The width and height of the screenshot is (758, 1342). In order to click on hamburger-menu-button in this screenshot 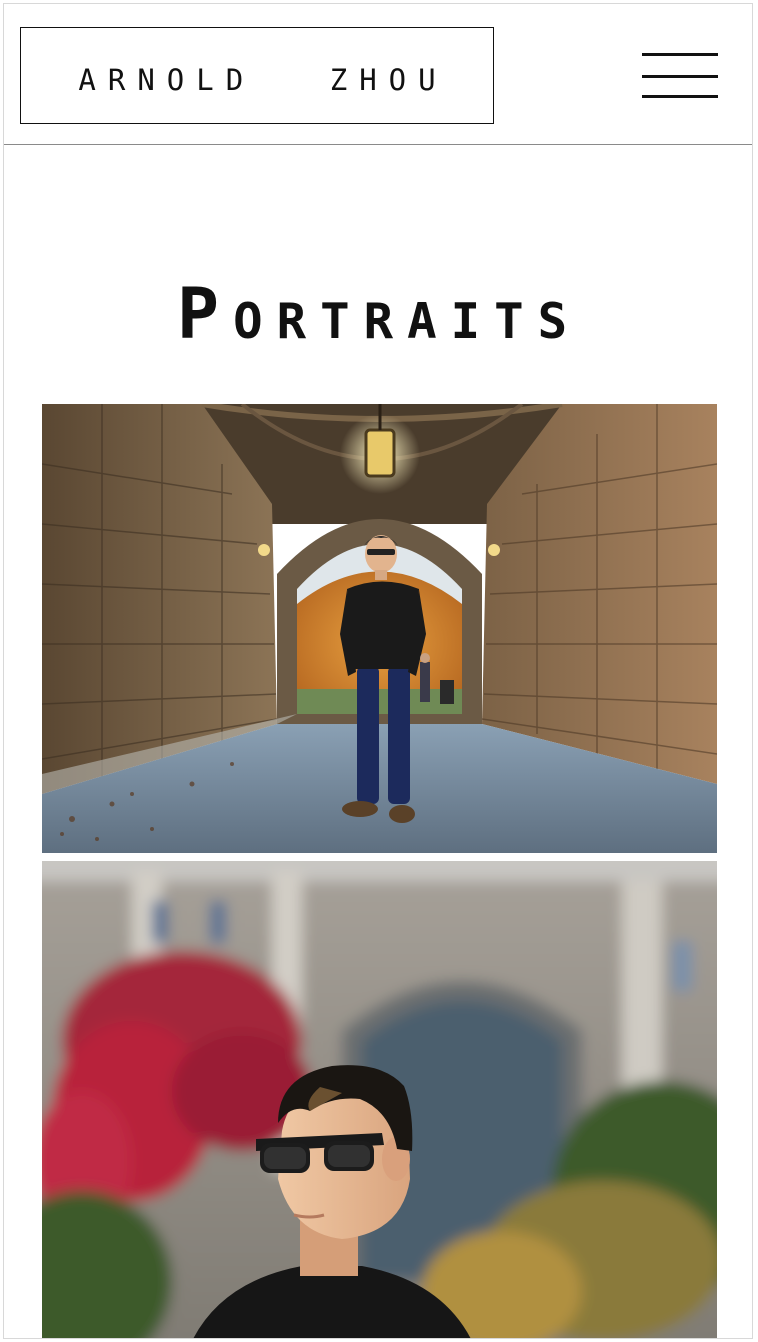, I will do `click(681, 75)`.